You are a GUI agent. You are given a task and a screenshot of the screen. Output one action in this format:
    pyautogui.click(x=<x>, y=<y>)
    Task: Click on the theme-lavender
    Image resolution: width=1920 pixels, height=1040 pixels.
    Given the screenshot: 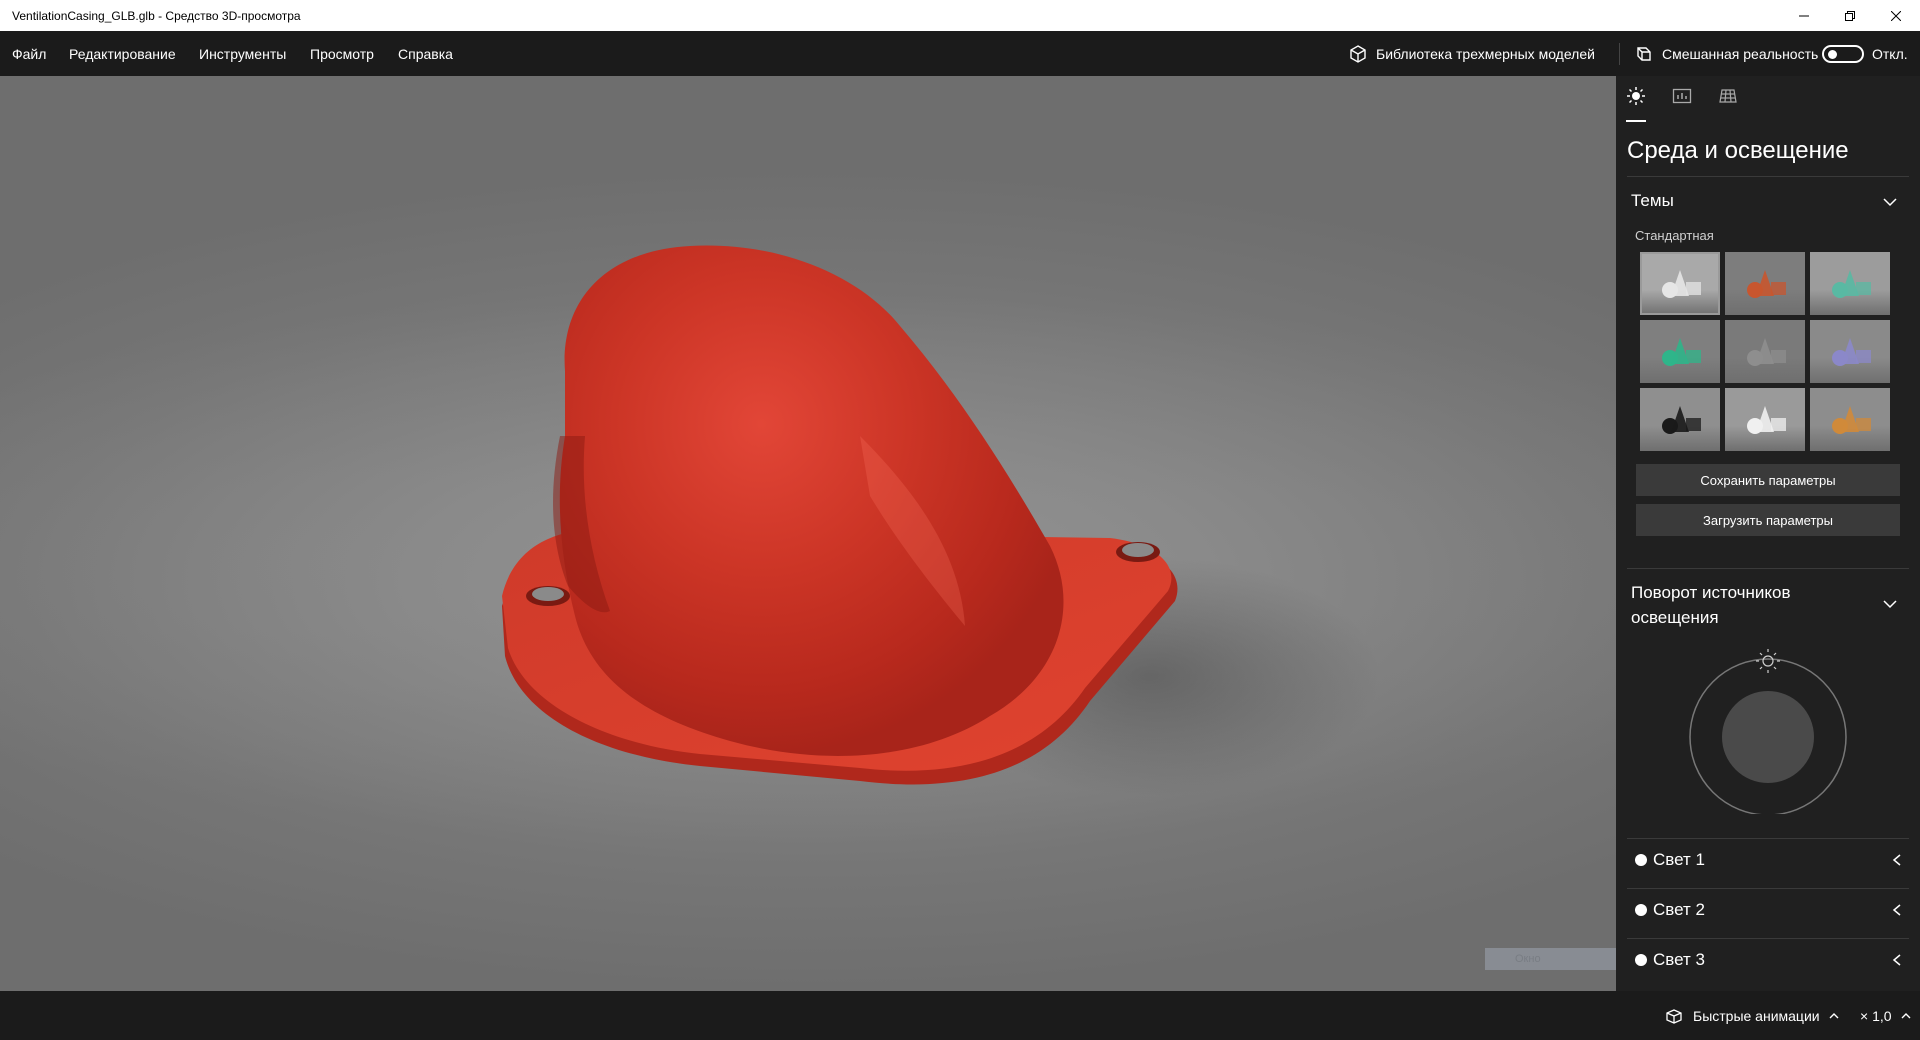 What is the action you would take?
    pyautogui.click(x=1850, y=351)
    